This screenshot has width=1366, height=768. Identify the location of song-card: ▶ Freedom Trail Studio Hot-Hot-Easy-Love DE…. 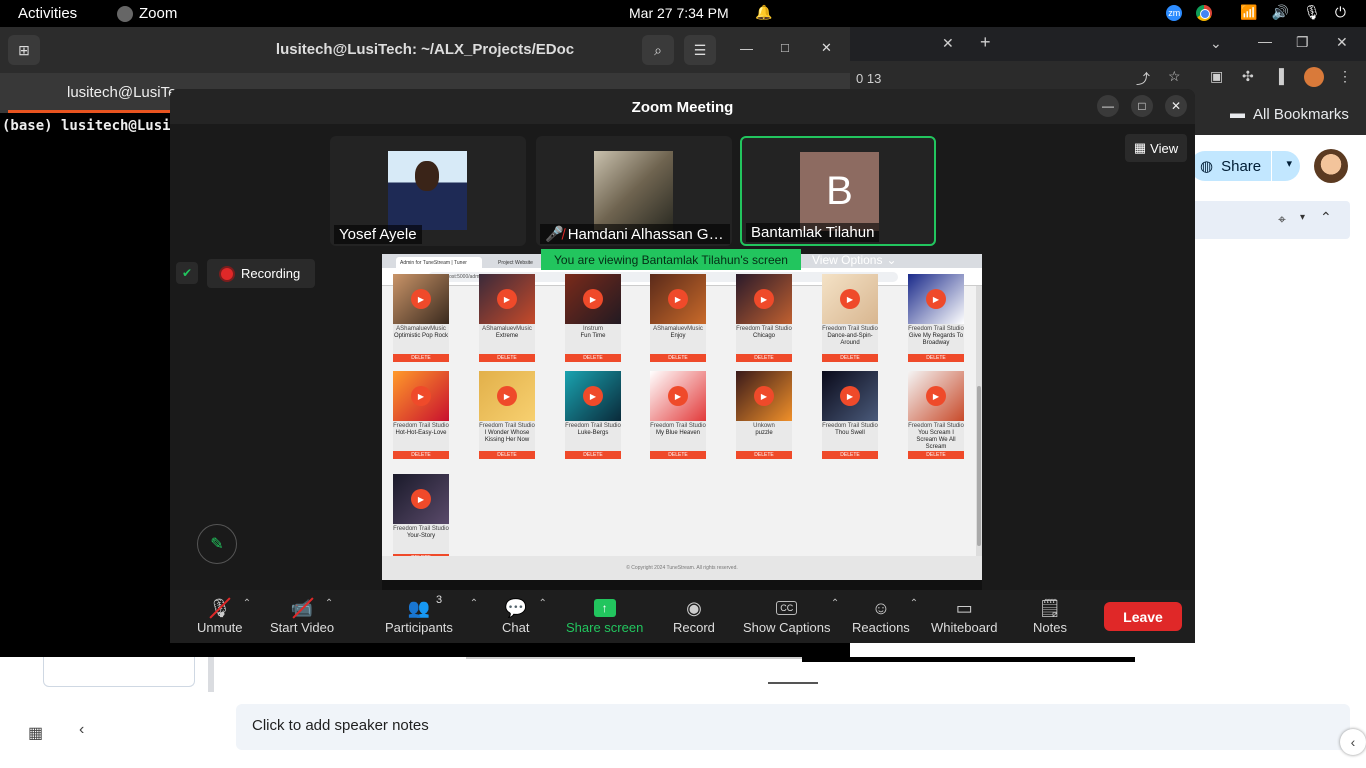
(421, 415).